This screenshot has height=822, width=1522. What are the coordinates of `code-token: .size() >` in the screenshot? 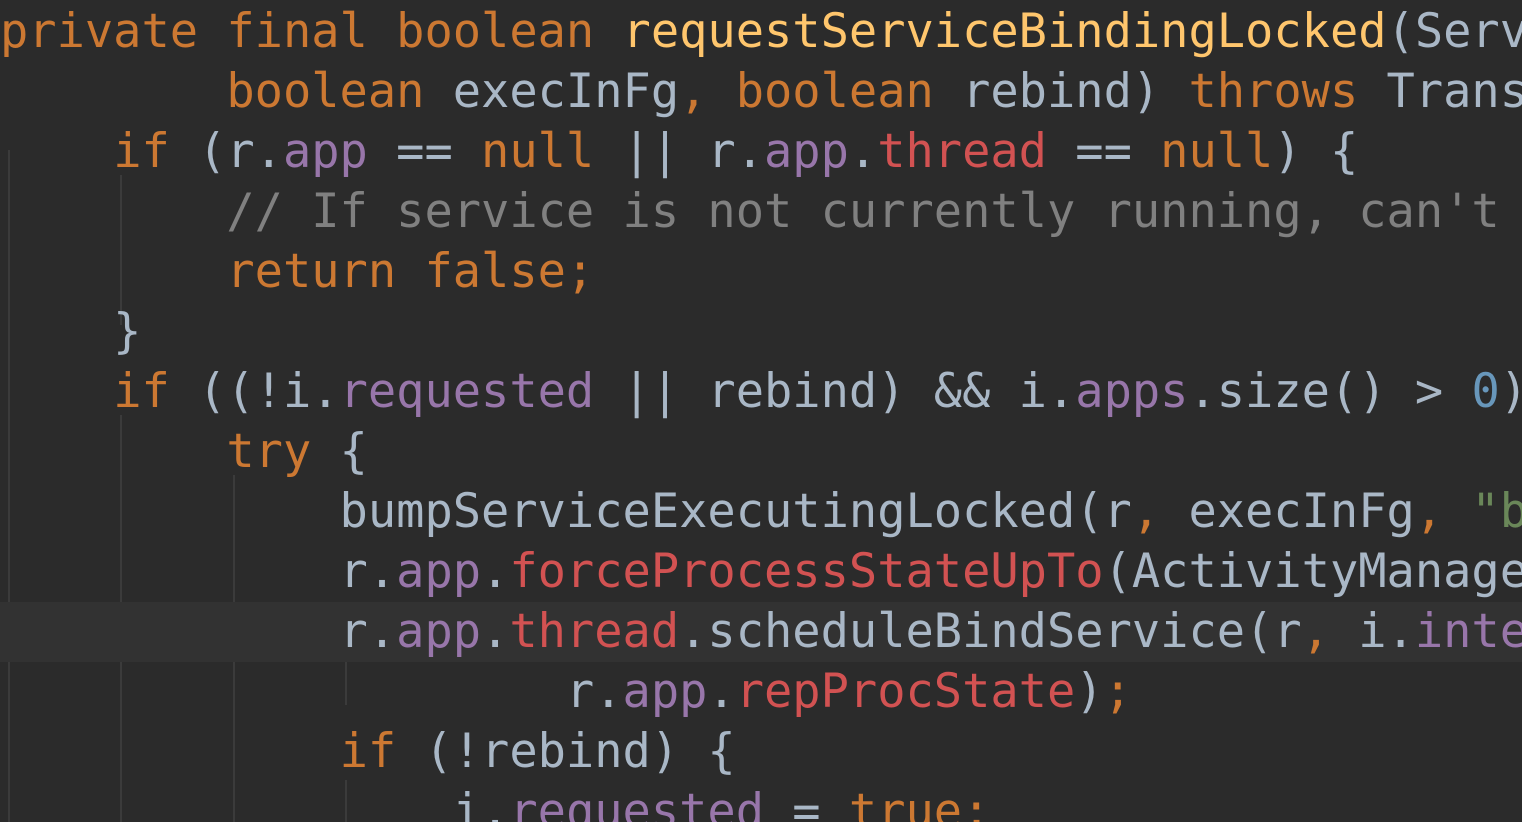 It's located at (1330, 391).